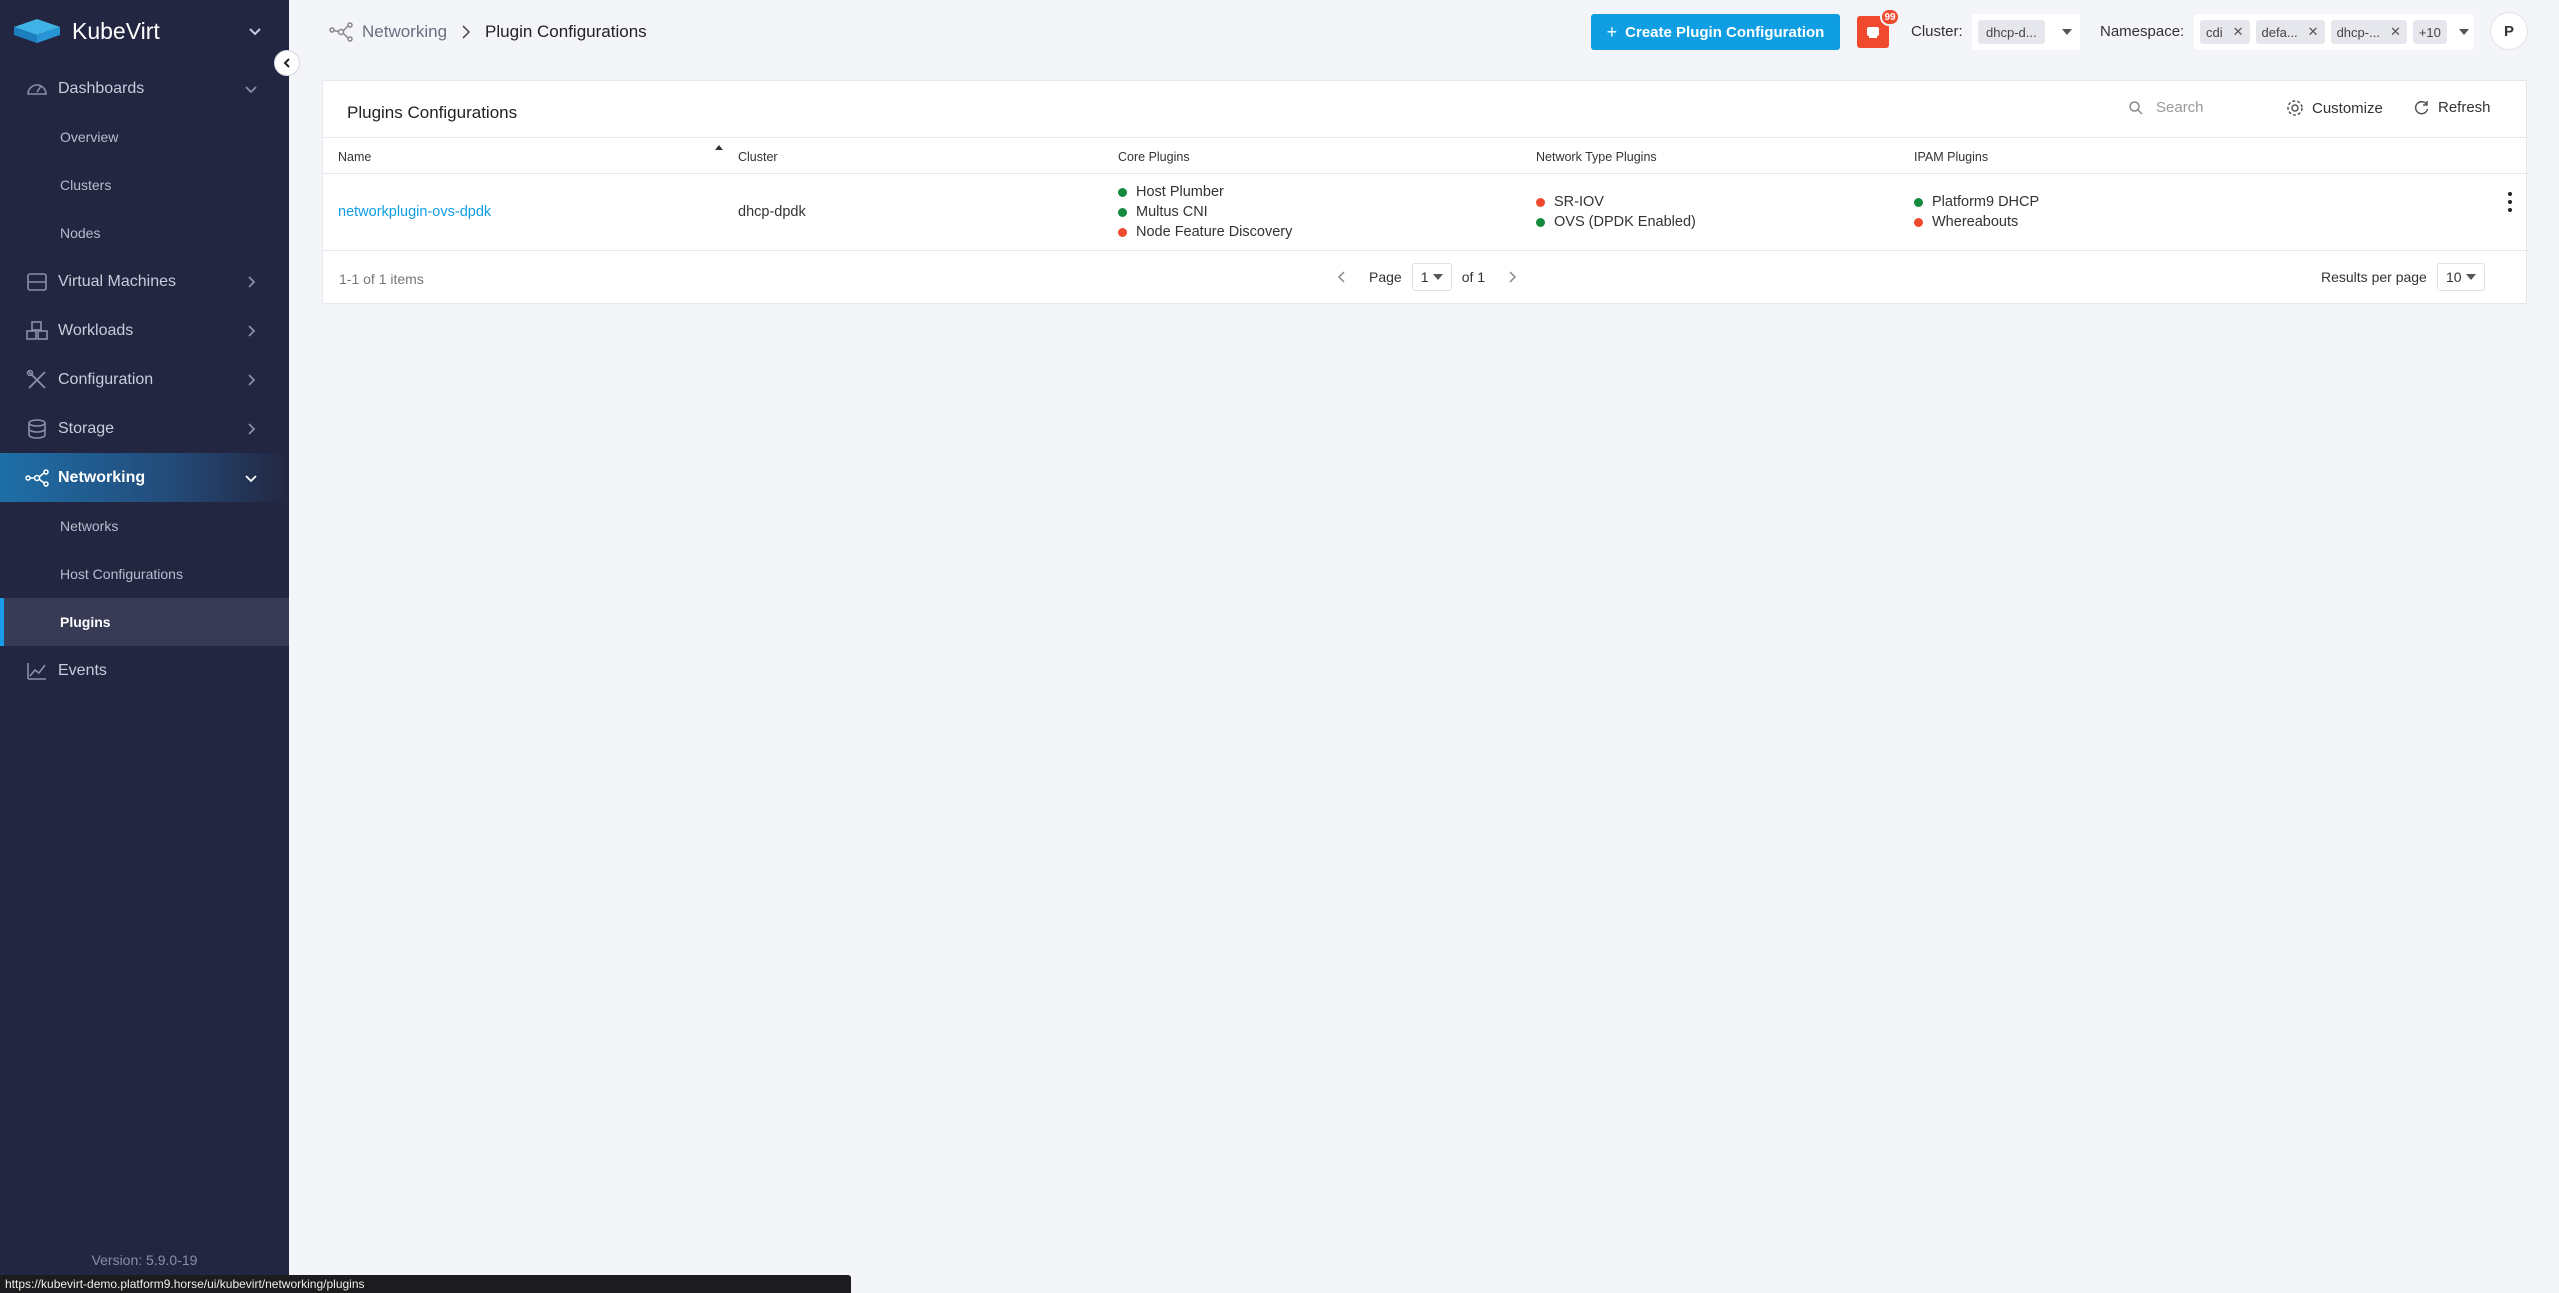  I want to click on sidebar-item-dashboards: Dashboards, so click(144, 88).